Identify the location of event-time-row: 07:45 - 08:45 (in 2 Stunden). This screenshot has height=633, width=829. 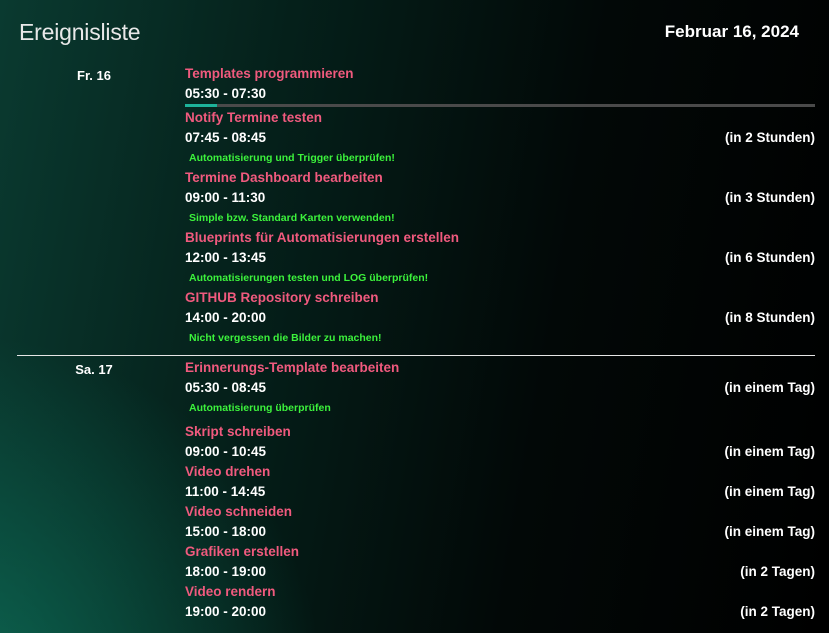
(500, 138).